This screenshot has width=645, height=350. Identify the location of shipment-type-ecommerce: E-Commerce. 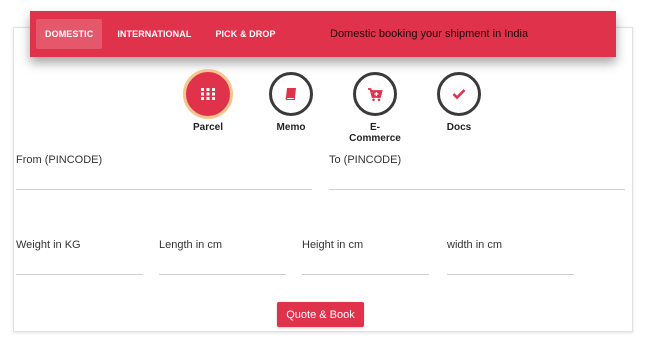
(375, 108).